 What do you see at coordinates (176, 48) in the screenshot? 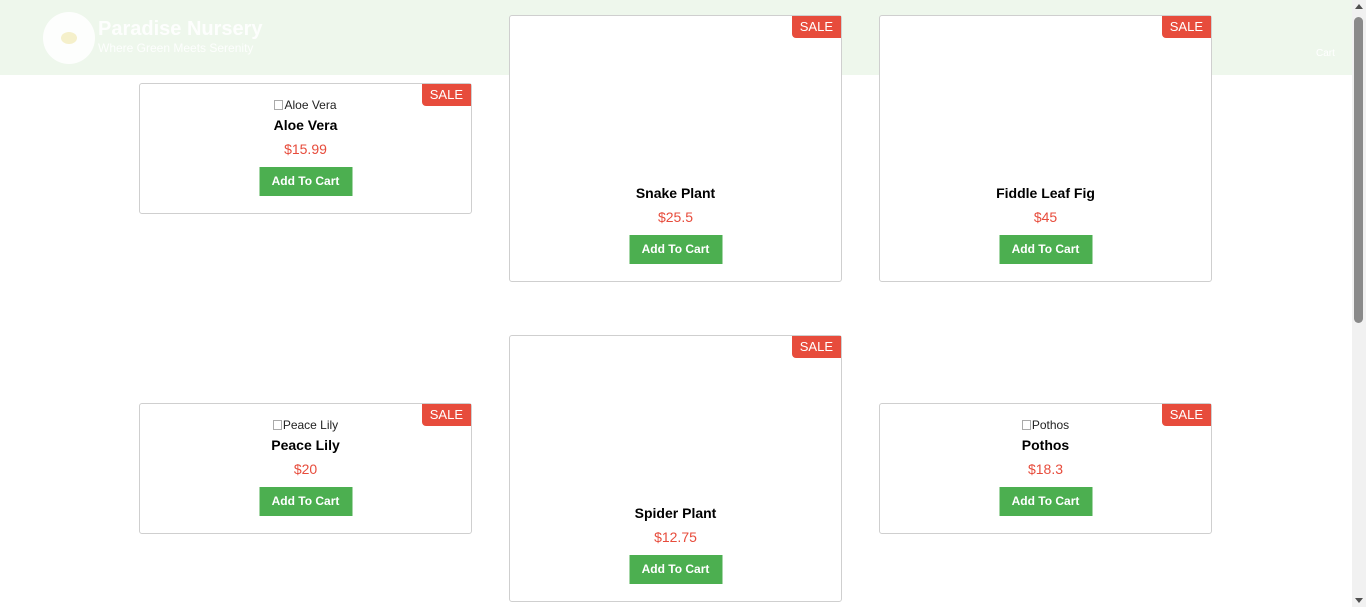
I see `brand-tagline: Where Green Meets Serenity` at bounding box center [176, 48].